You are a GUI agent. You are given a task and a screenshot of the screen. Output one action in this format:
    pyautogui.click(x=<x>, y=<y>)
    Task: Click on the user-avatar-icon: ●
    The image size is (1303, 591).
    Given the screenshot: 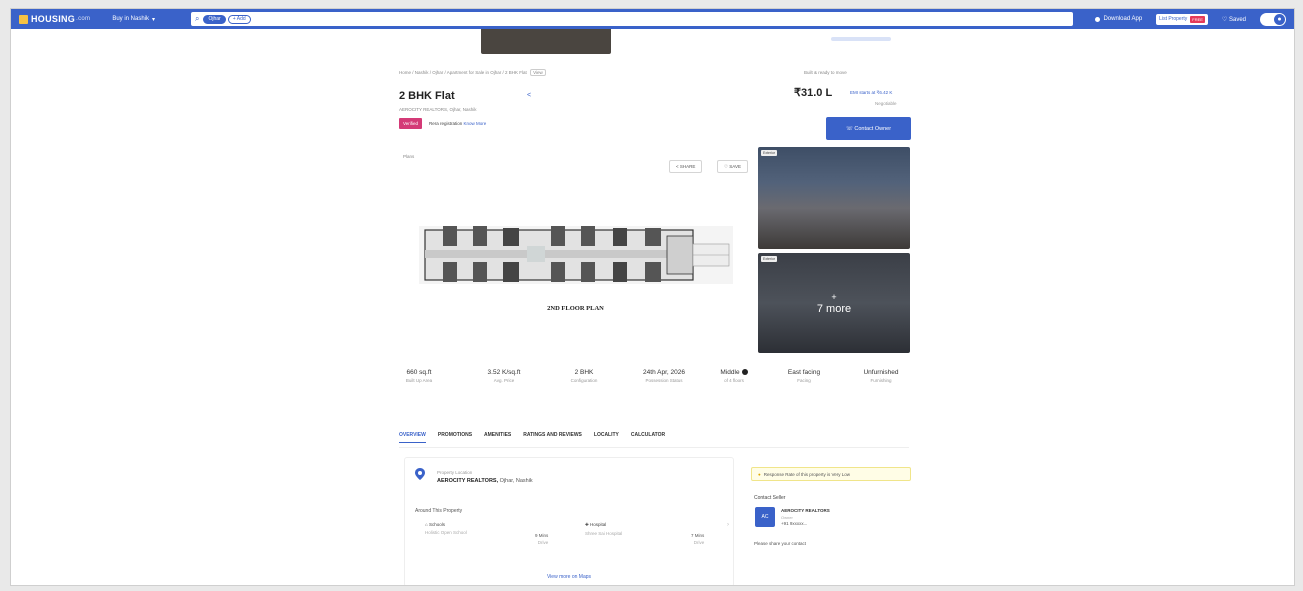 What is the action you would take?
    pyautogui.click(x=1279, y=19)
    